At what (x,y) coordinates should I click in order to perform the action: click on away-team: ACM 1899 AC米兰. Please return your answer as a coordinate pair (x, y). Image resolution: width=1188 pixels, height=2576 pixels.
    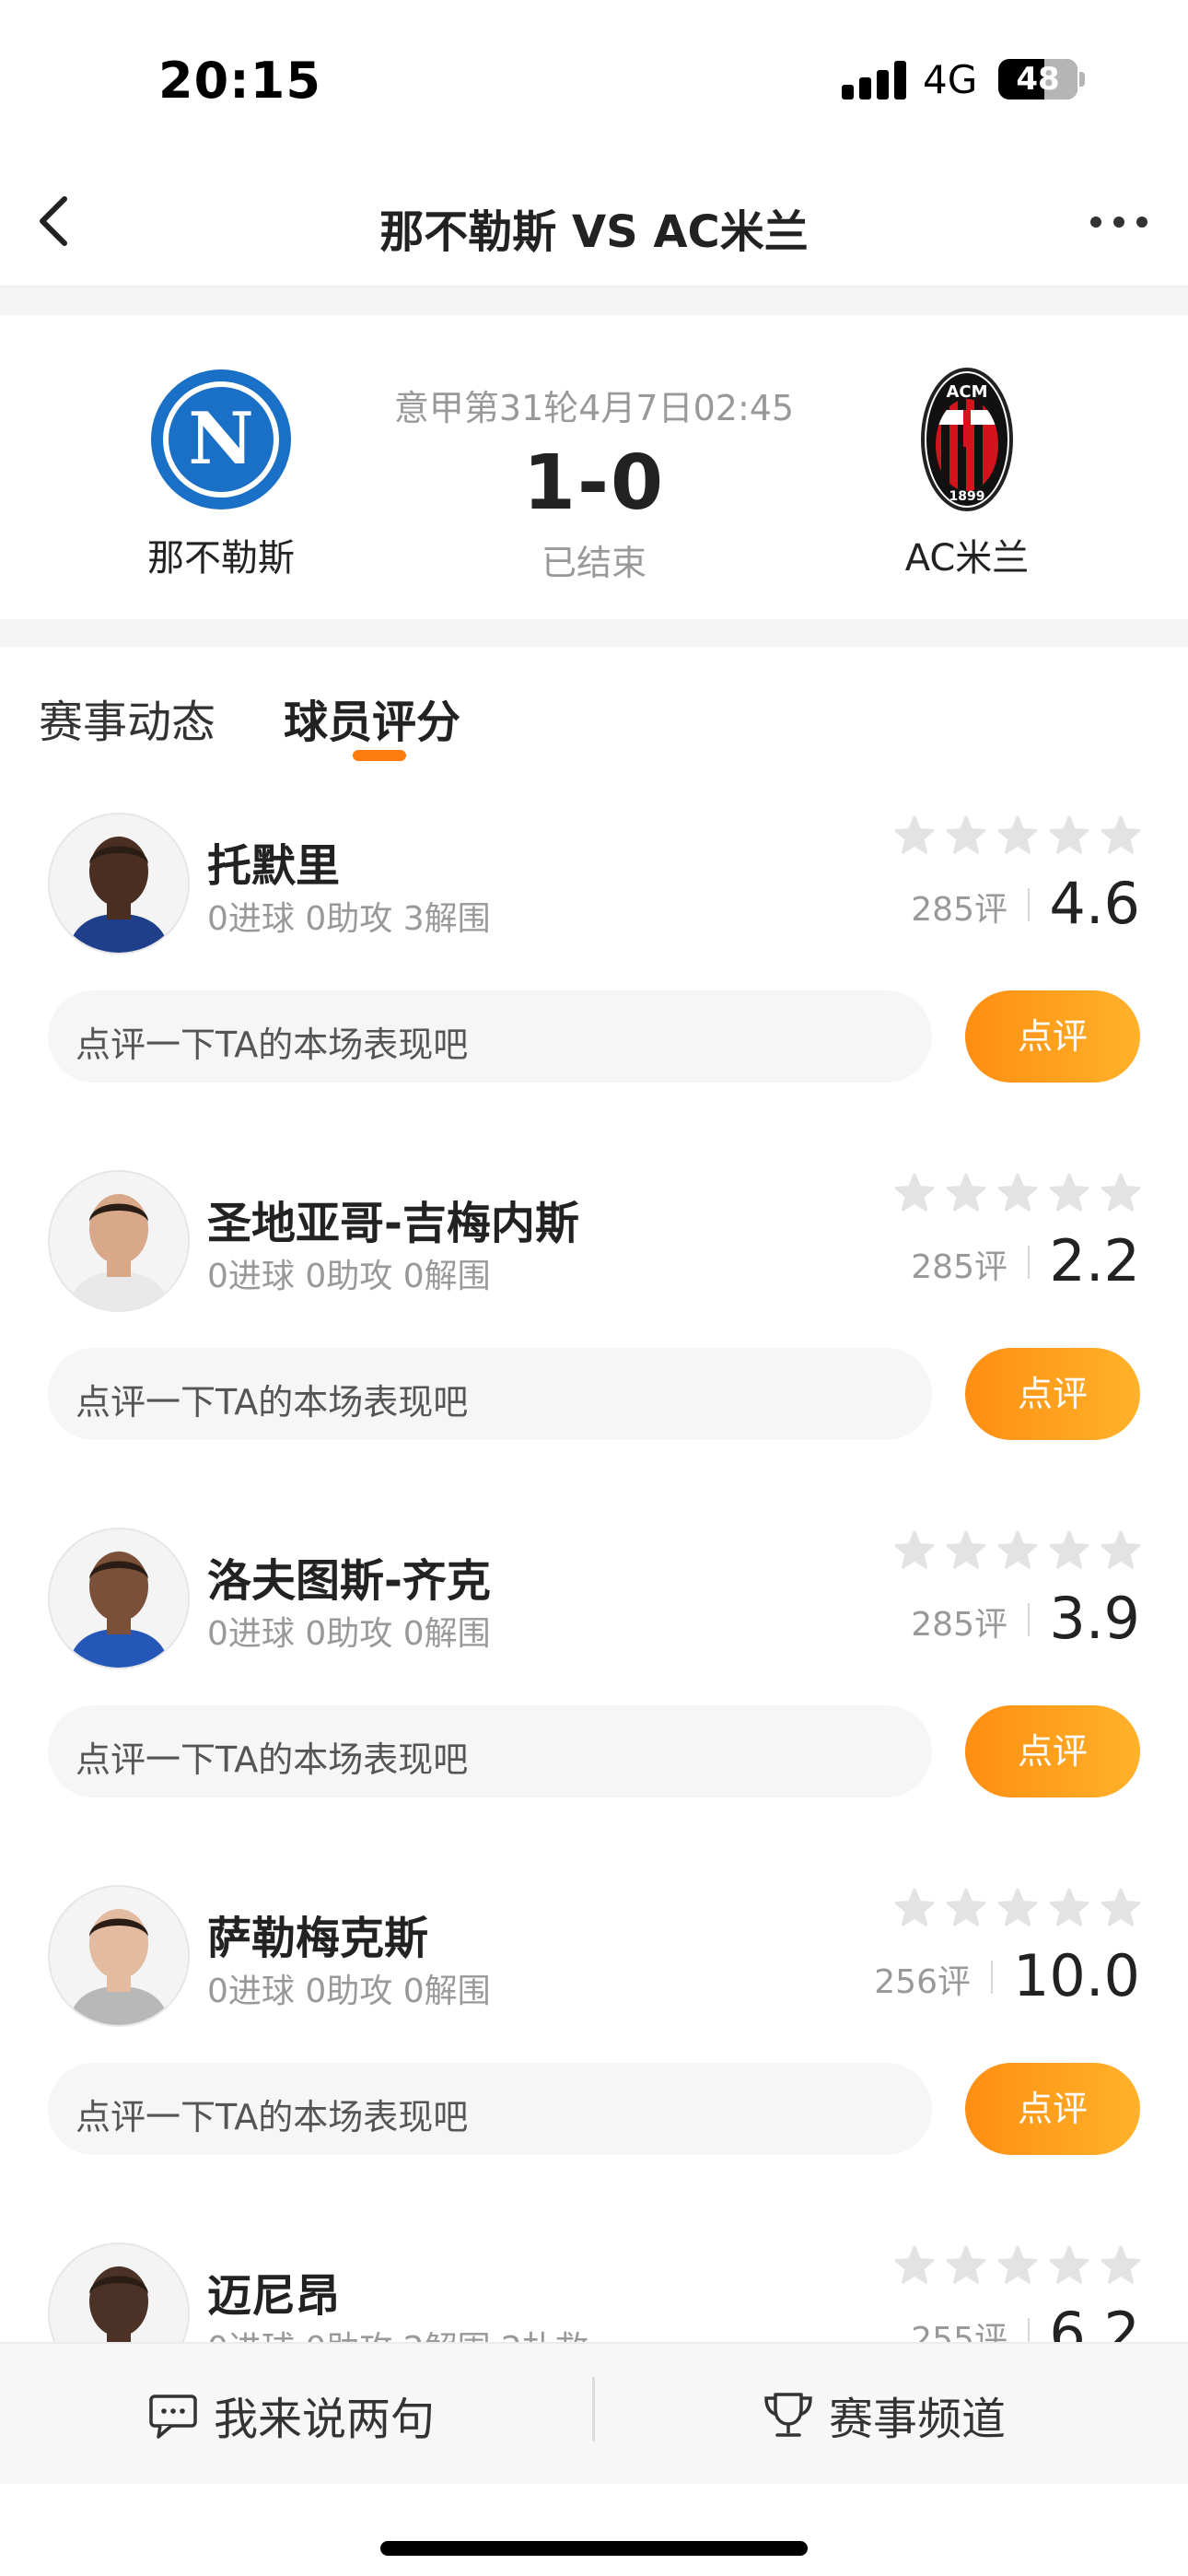
    Looking at the image, I should click on (967, 473).